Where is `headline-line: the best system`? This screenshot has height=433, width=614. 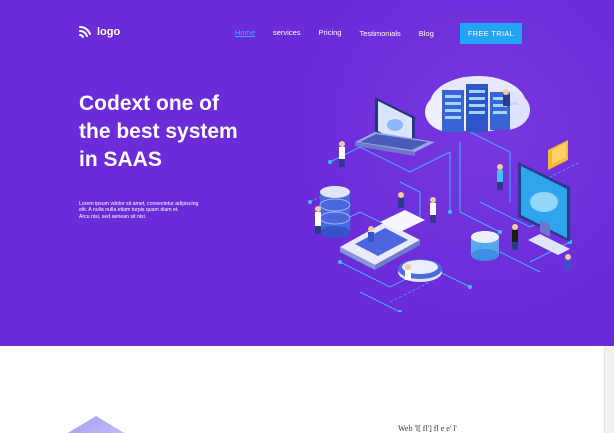
headline-line: the best system is located at coordinates (158, 131).